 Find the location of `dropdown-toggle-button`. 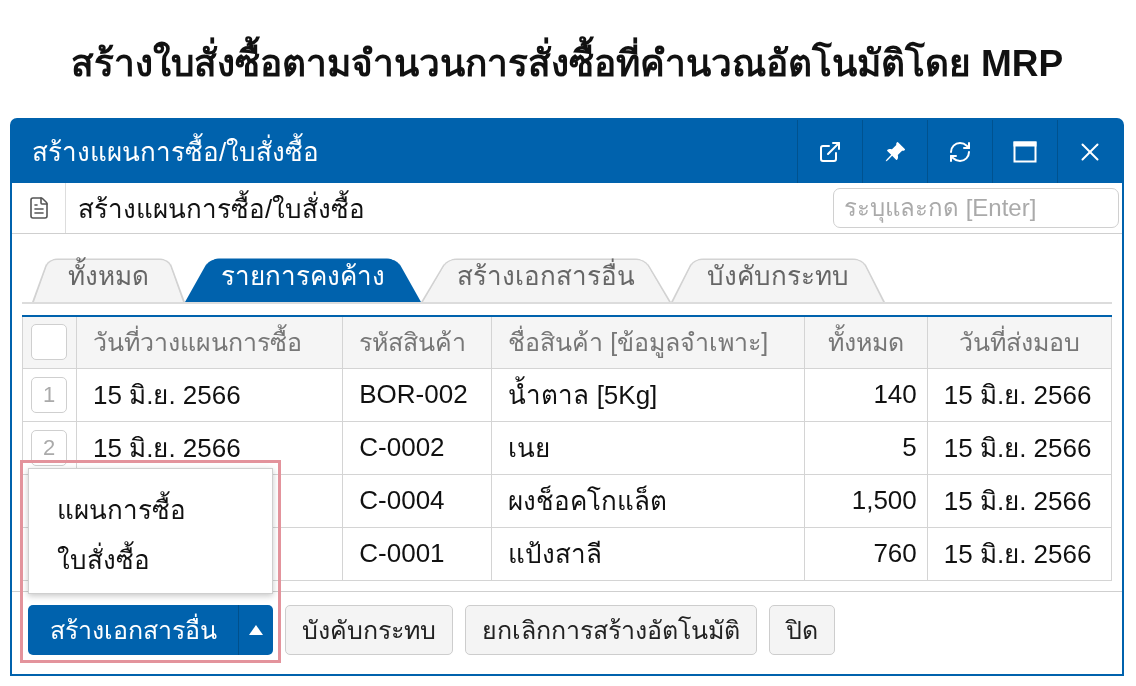

dropdown-toggle-button is located at coordinates (255, 629).